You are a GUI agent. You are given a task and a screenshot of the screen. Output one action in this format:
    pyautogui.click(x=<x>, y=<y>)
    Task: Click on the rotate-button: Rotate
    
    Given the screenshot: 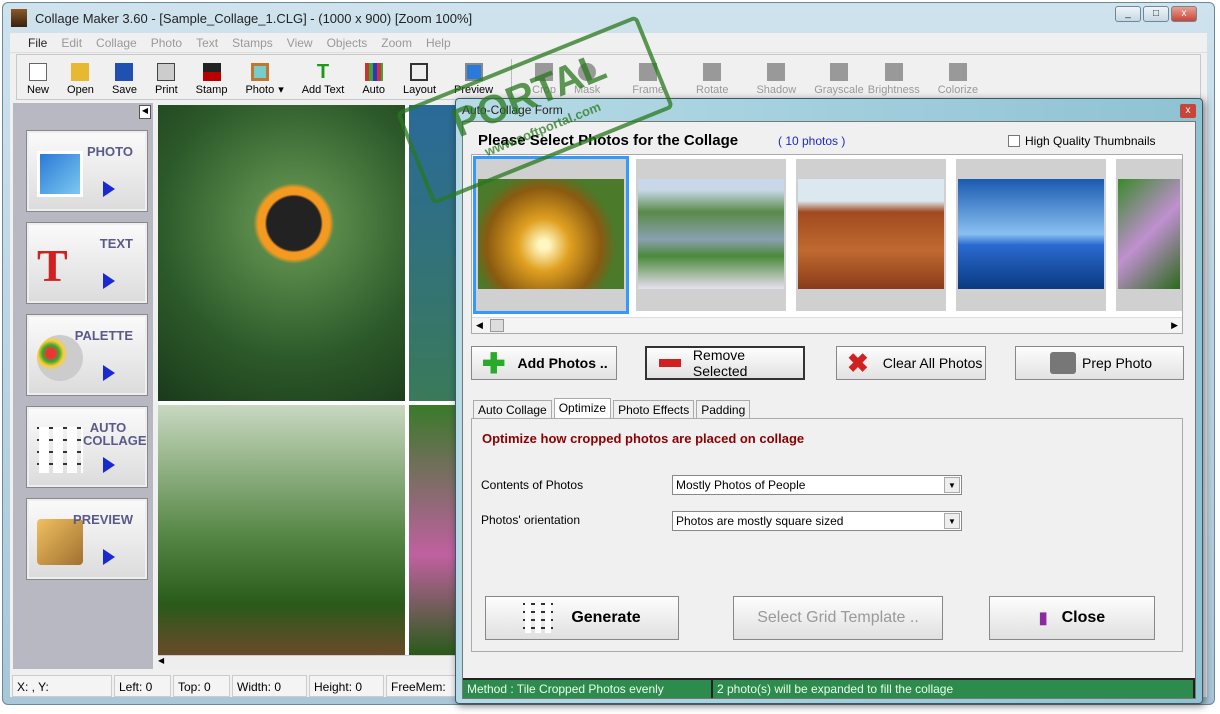 What is the action you would take?
    pyautogui.click(x=712, y=81)
    